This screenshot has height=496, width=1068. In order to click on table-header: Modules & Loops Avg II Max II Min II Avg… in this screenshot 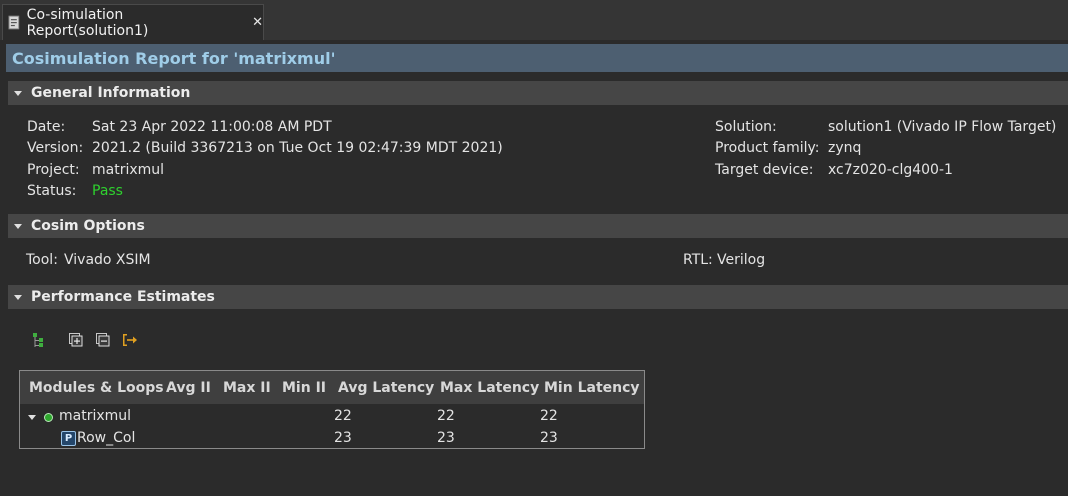, I will do `click(332, 387)`.